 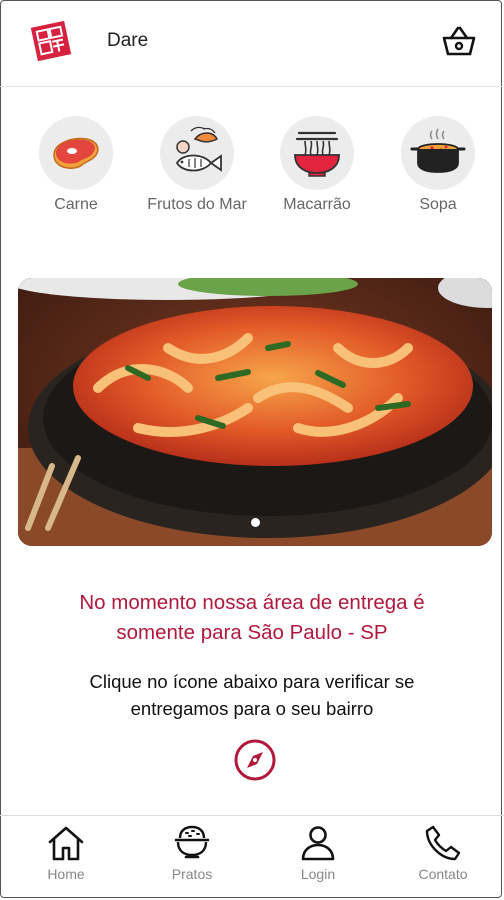 I want to click on carousel-dot-active, so click(x=255, y=522).